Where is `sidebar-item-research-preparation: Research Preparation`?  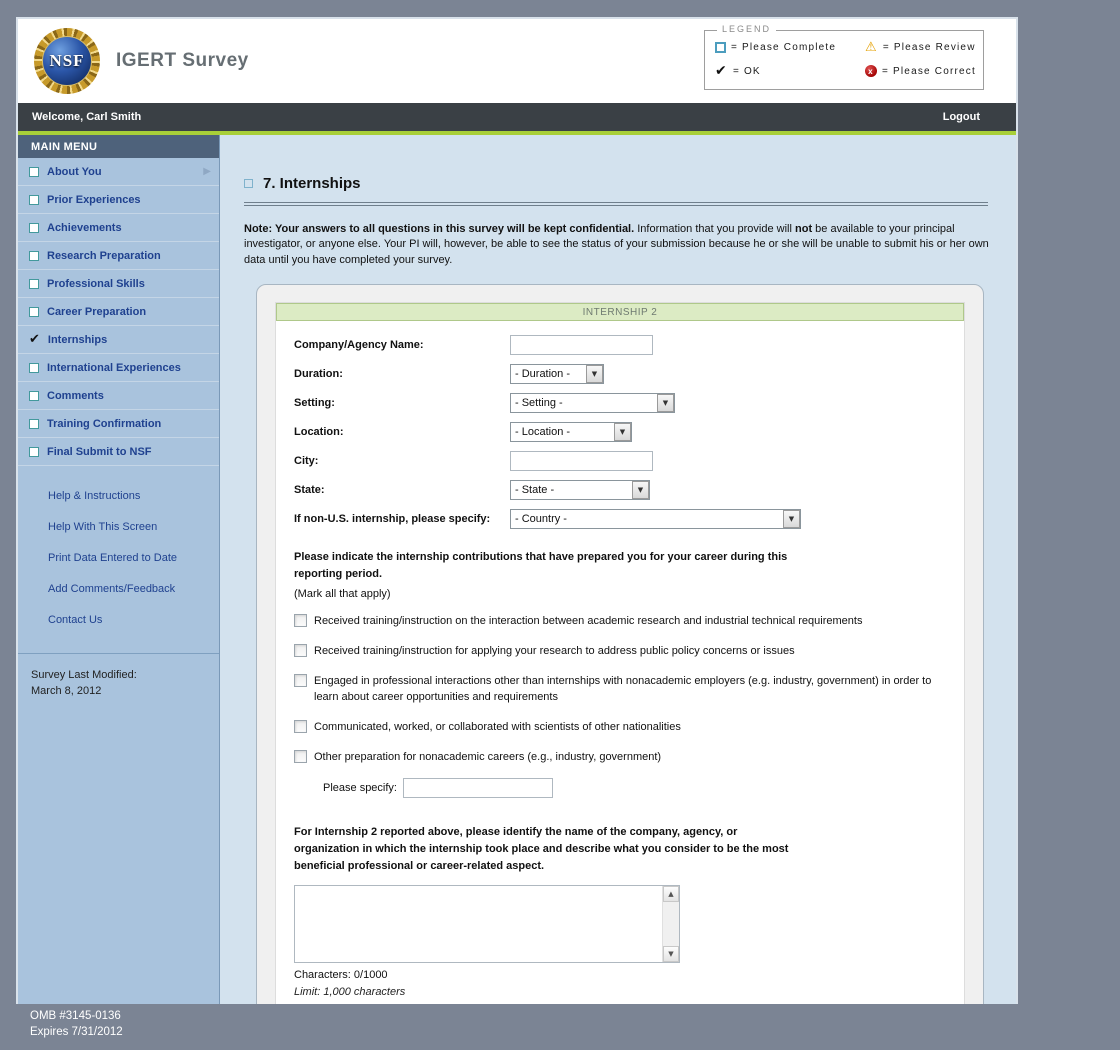 sidebar-item-research-preparation: Research Preparation is located at coordinates (118, 256).